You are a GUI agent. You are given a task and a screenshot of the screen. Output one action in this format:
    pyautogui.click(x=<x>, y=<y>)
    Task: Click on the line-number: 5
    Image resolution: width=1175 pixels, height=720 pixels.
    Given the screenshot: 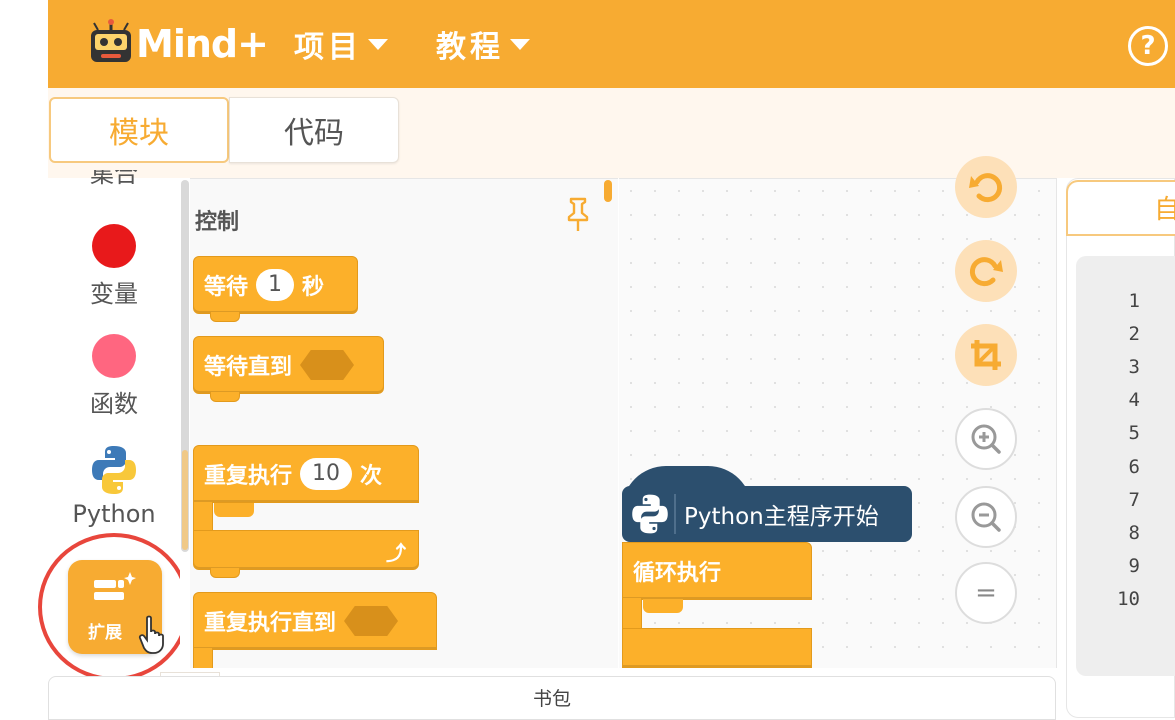 What is the action you would take?
    pyautogui.click(x=1134, y=433)
    